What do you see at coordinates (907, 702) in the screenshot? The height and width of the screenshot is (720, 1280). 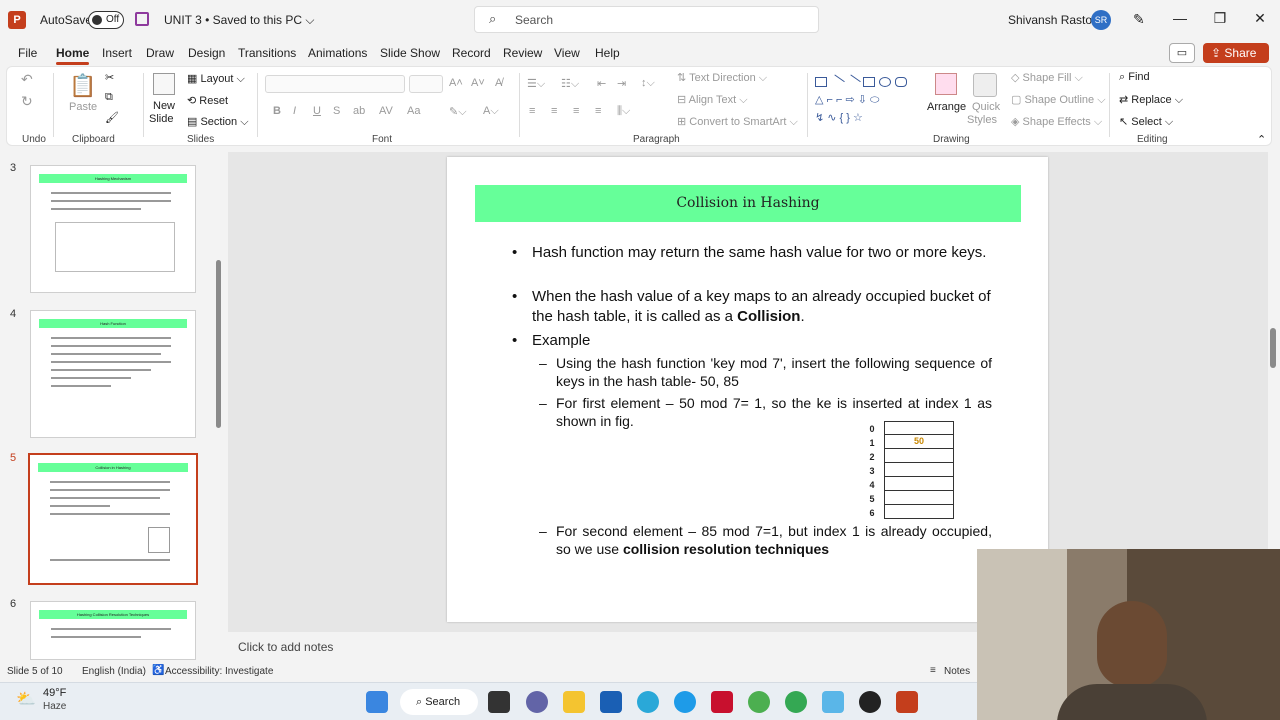 I see `powerpoint-taskbar-icon` at bounding box center [907, 702].